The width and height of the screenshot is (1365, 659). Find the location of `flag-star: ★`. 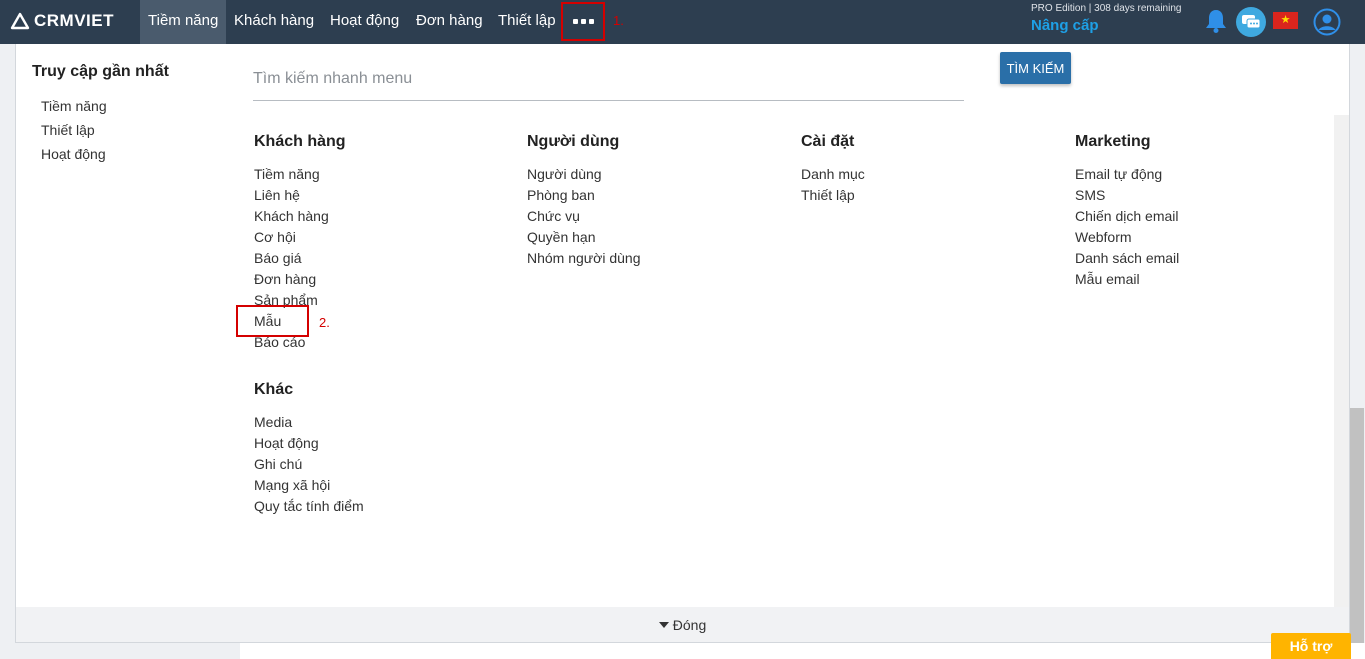

flag-star: ★ is located at coordinates (1285, 20).